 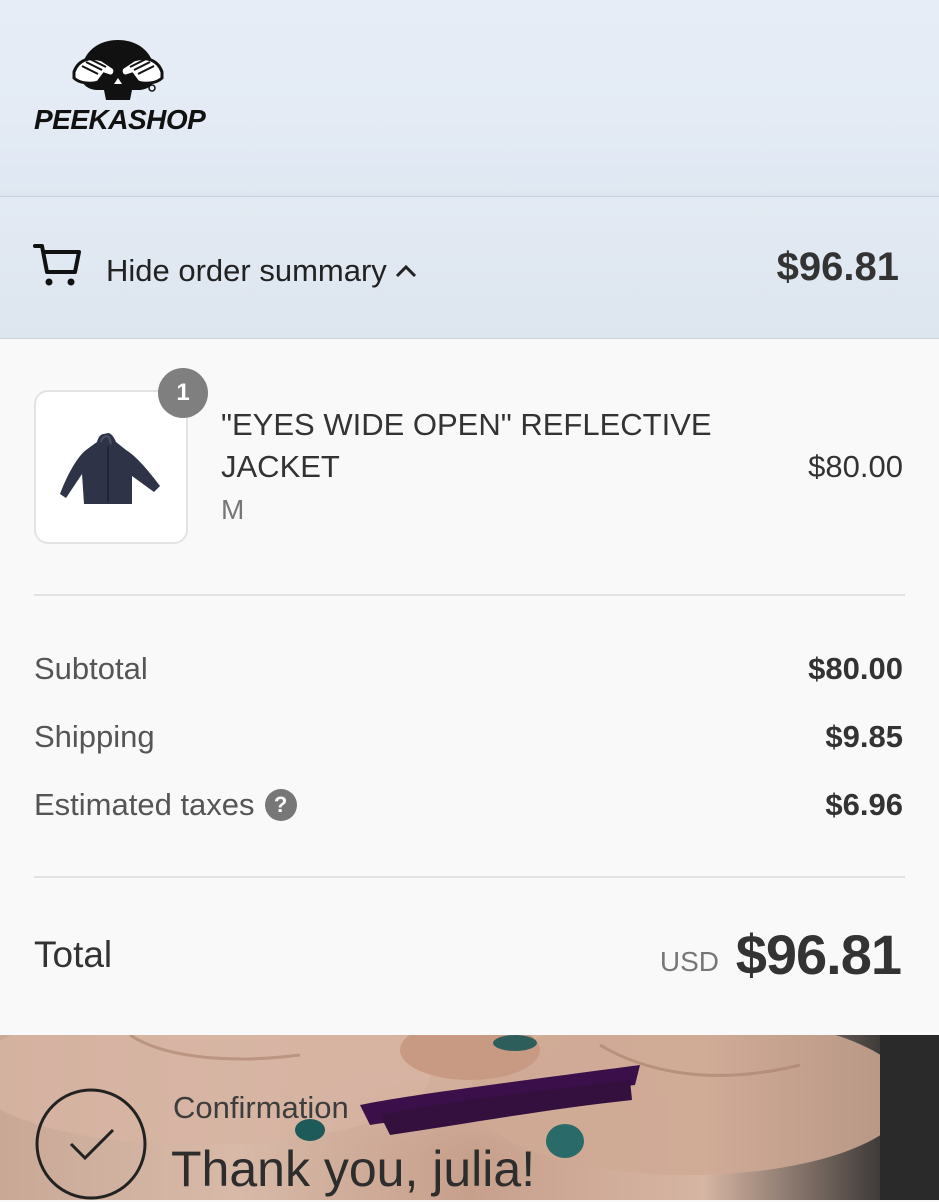 What do you see at coordinates (864, 736) in the screenshot?
I see `shipping-value: $9.85` at bounding box center [864, 736].